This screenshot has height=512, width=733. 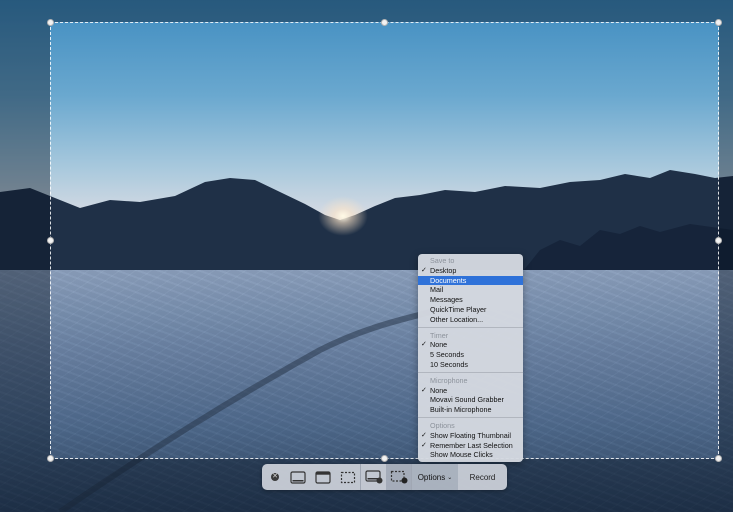 I want to click on menu-item-mail: Mail, so click(x=470, y=290).